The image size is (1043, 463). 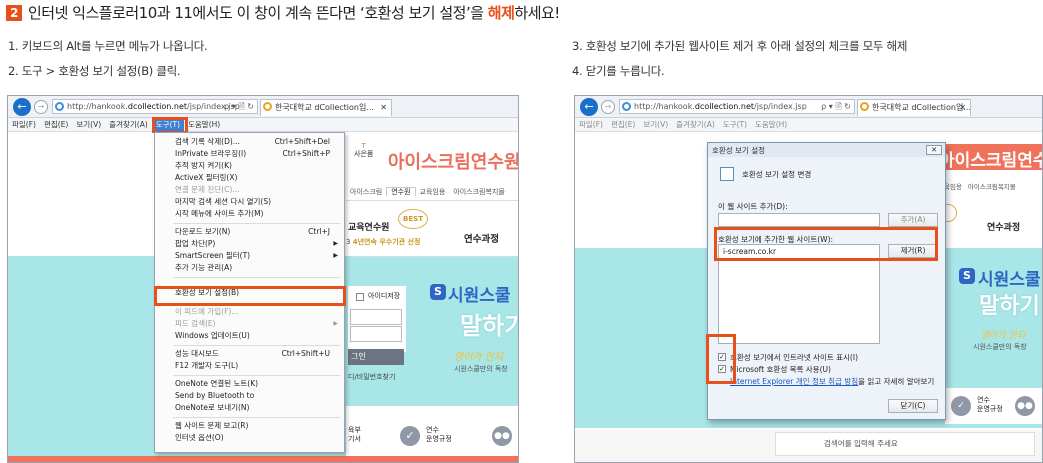 What do you see at coordinates (655, 124) in the screenshot?
I see `menu-view-2: 보기(V)` at bounding box center [655, 124].